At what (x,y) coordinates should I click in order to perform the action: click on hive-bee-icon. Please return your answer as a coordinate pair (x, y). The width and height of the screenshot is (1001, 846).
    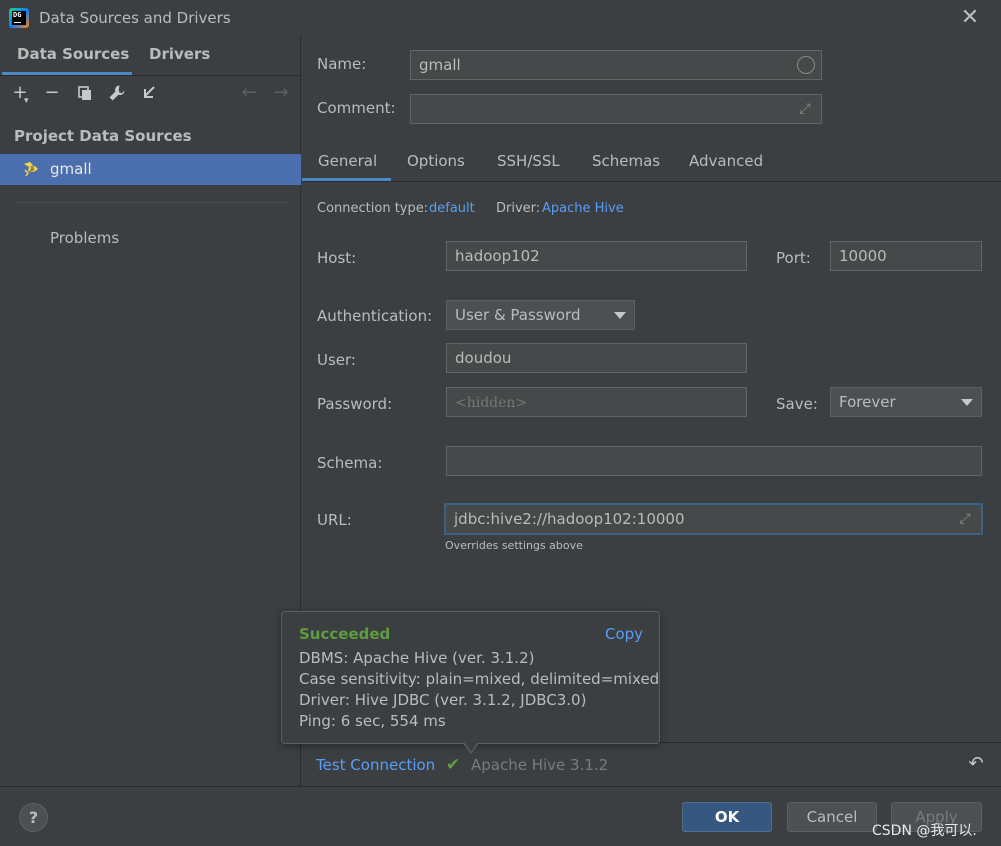
    Looking at the image, I should click on (31, 169).